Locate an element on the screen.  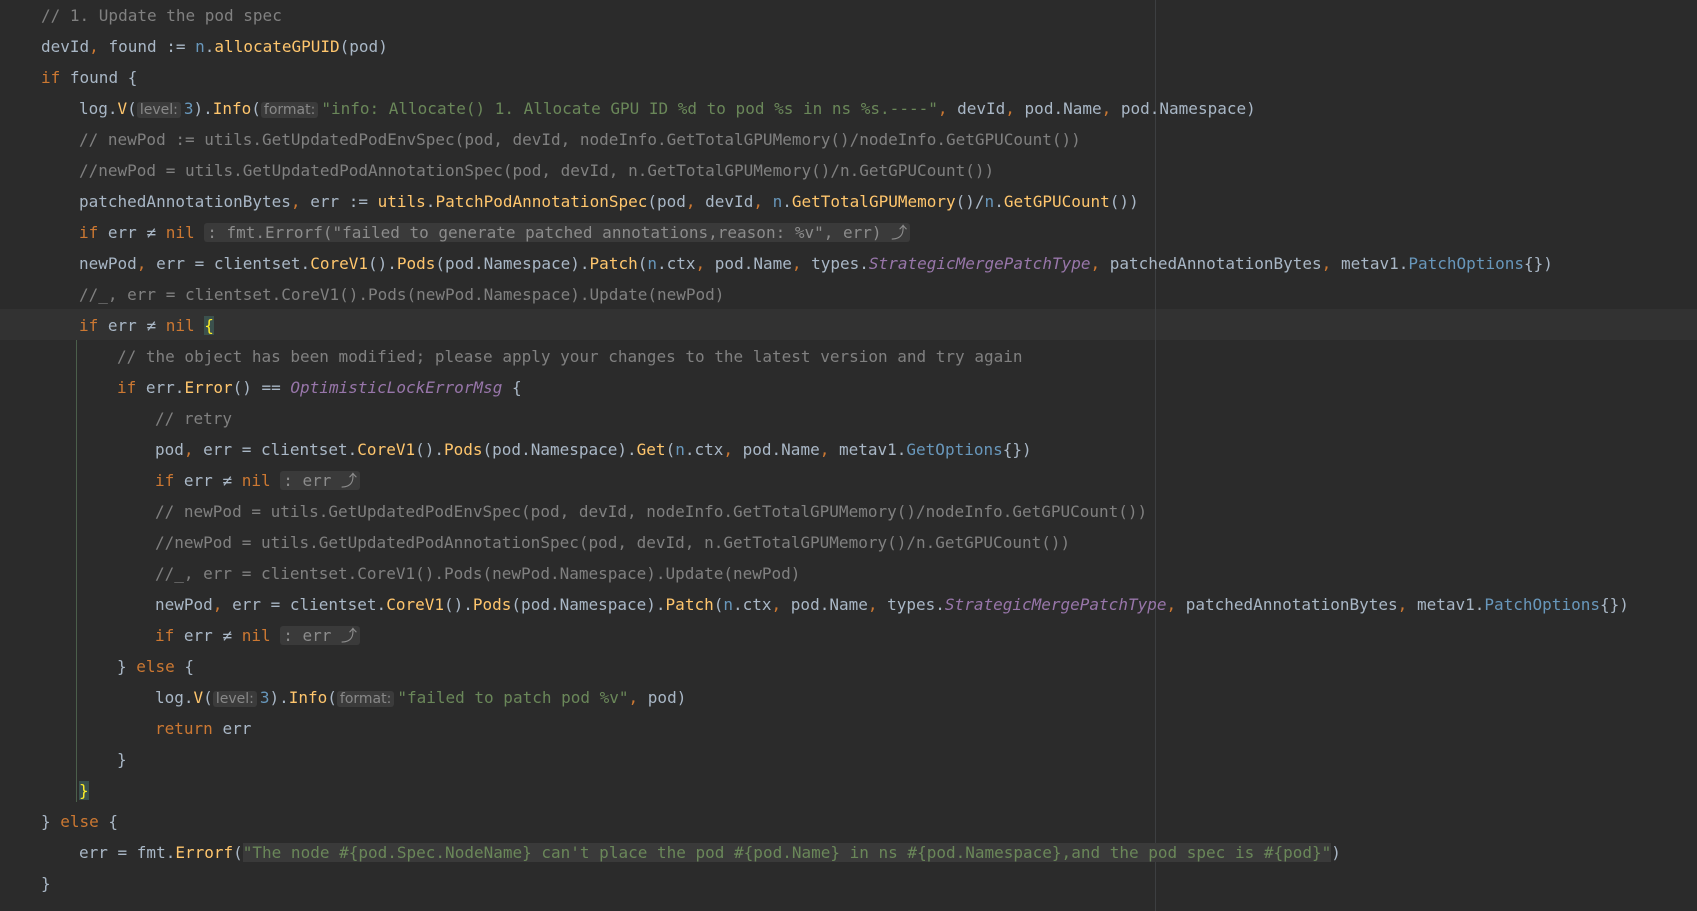
code-token: return is located at coordinates (189, 728).